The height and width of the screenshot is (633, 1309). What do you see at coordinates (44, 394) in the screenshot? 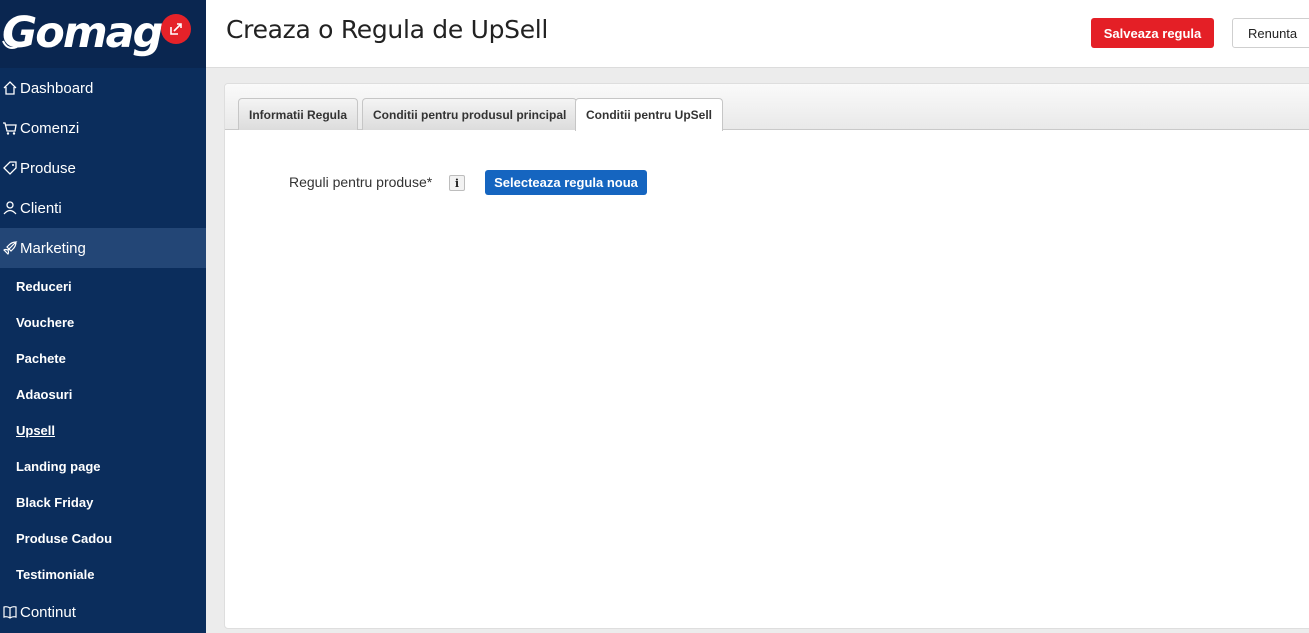
I see `subitem-label: Adaosuri` at bounding box center [44, 394].